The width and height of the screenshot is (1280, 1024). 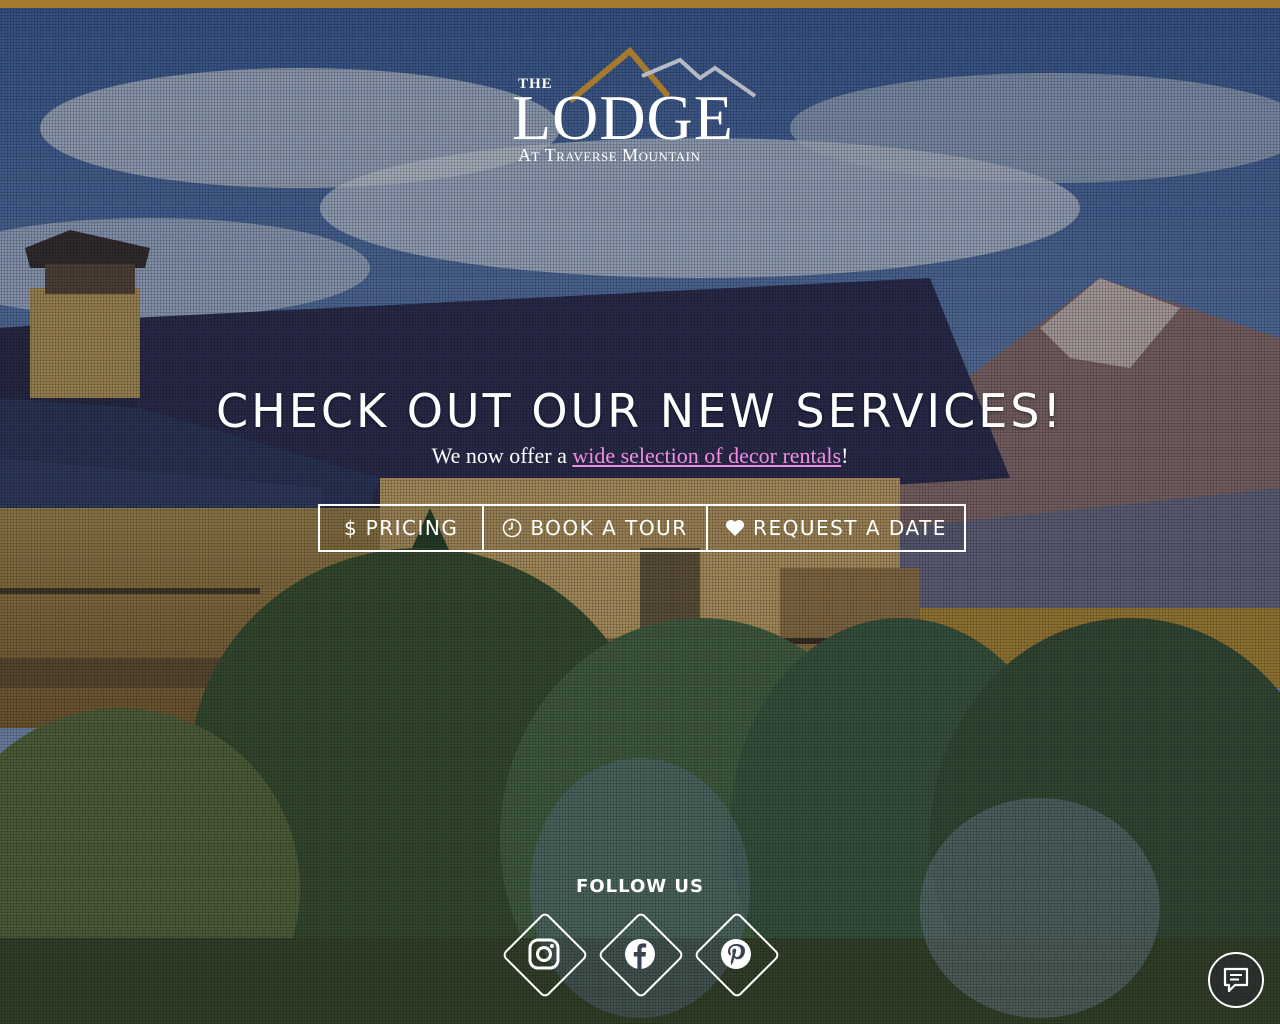 I want to click on heart-icon, so click(x=735, y=528).